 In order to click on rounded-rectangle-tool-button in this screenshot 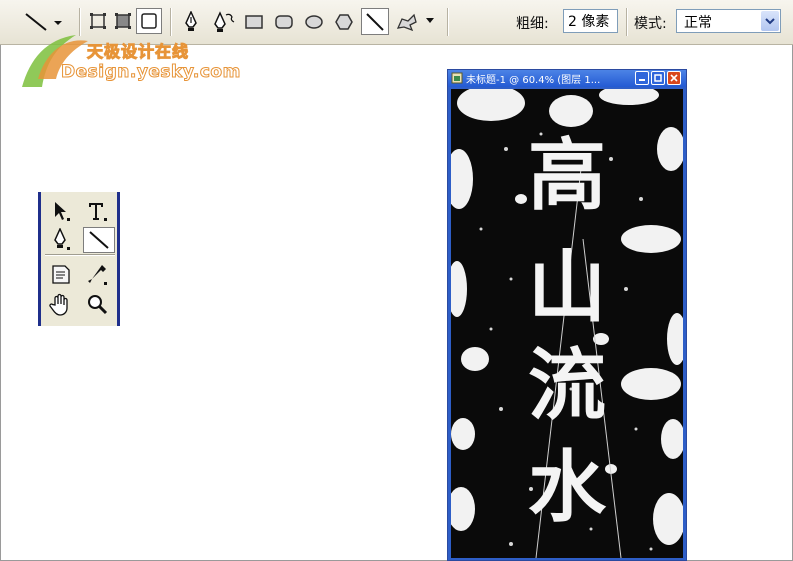, I will do `click(284, 22)`.